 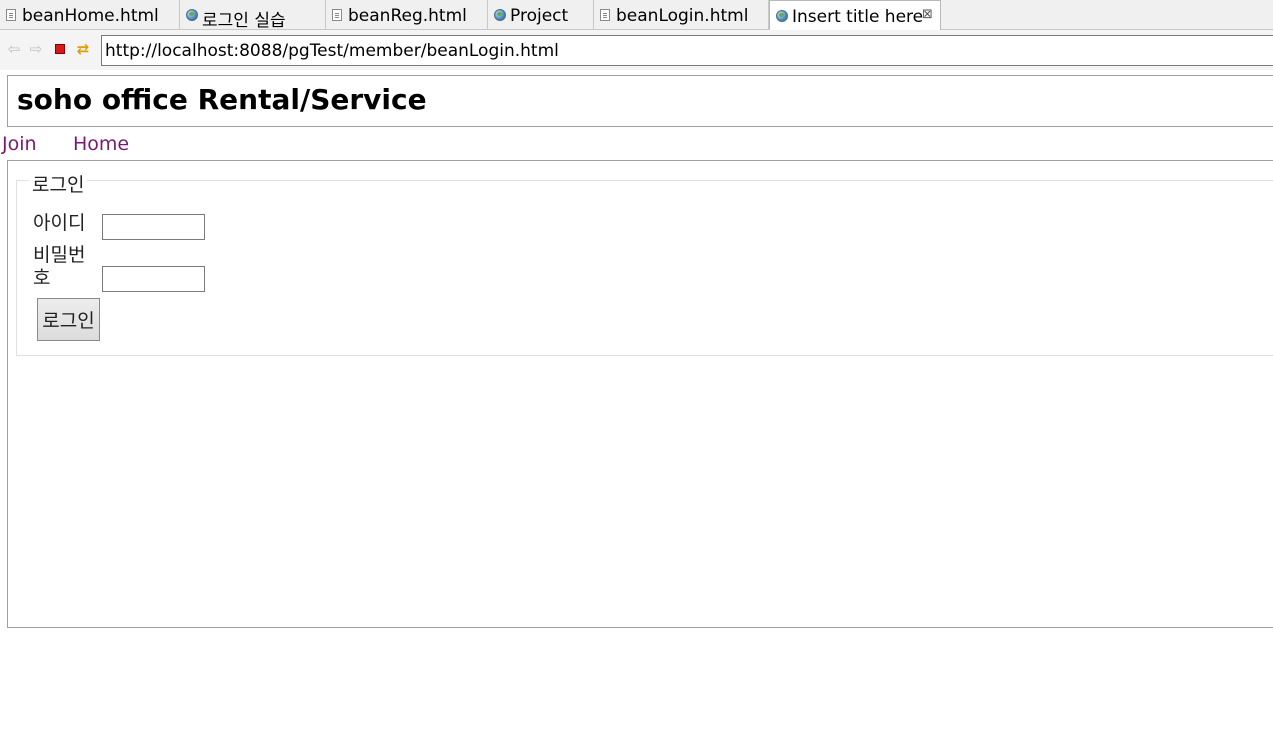 I want to click on site-title: soho office Rental/Service, so click(x=222, y=99).